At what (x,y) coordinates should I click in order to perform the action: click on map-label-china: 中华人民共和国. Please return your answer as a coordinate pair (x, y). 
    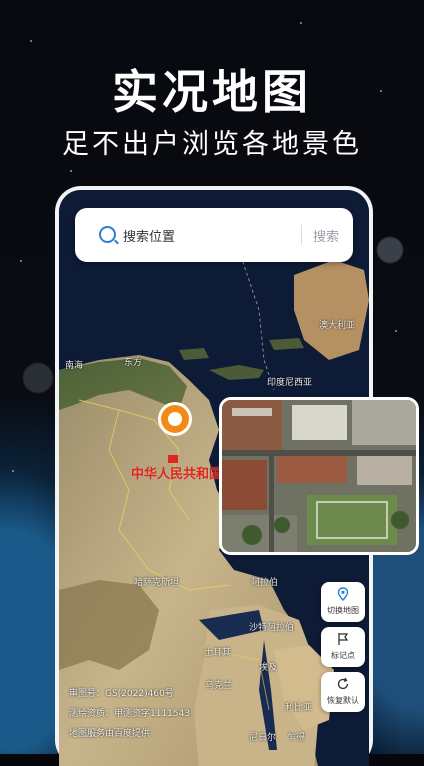
    Looking at the image, I should click on (177, 474).